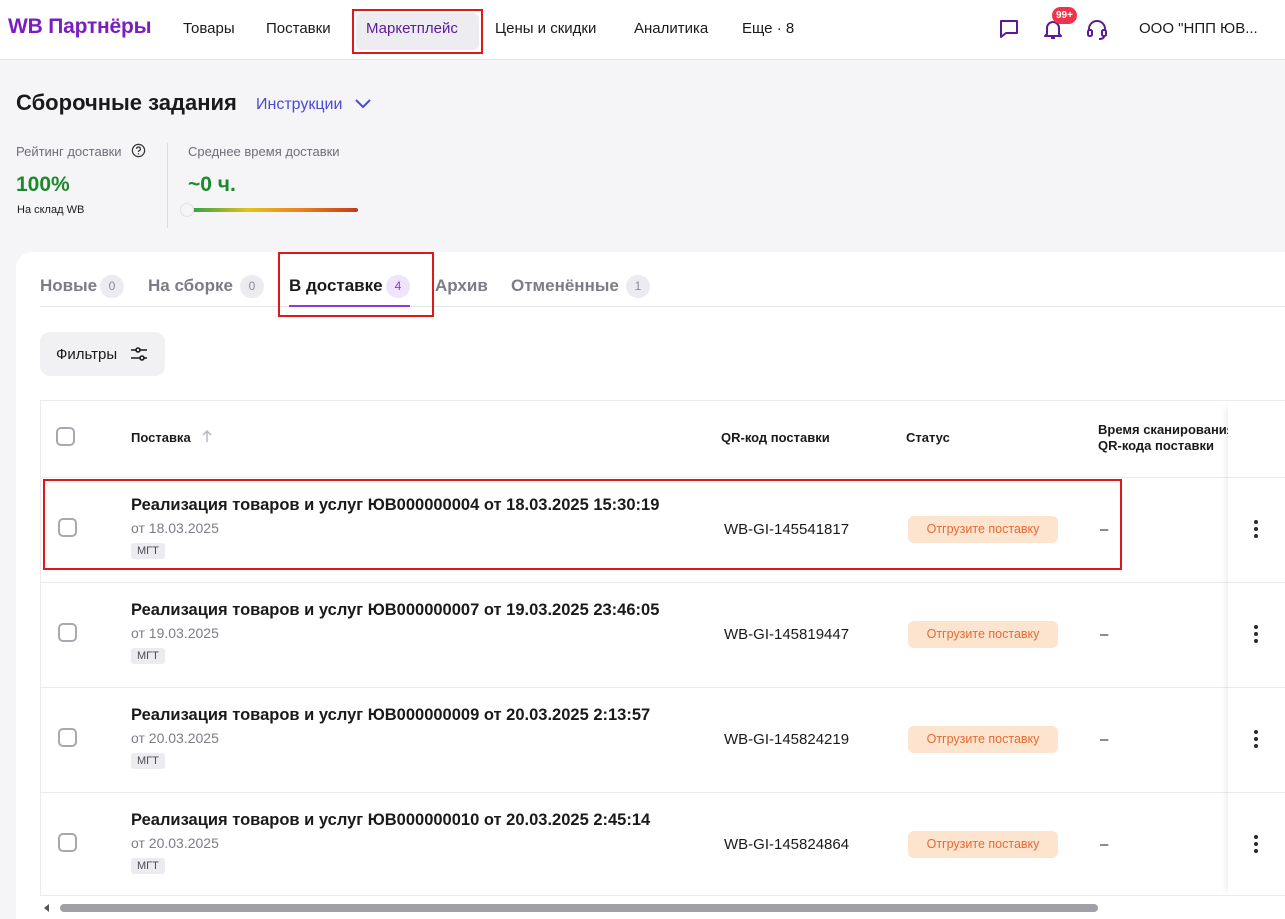 This screenshot has width=1285, height=919. What do you see at coordinates (1256, 648) in the screenshot?
I see `actions-column` at bounding box center [1256, 648].